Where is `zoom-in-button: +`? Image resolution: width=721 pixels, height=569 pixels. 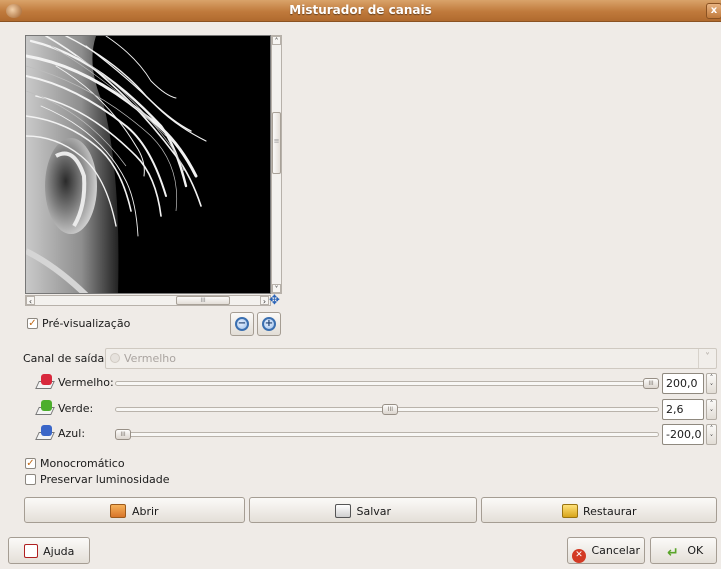
zoom-in-button: + is located at coordinates (269, 324).